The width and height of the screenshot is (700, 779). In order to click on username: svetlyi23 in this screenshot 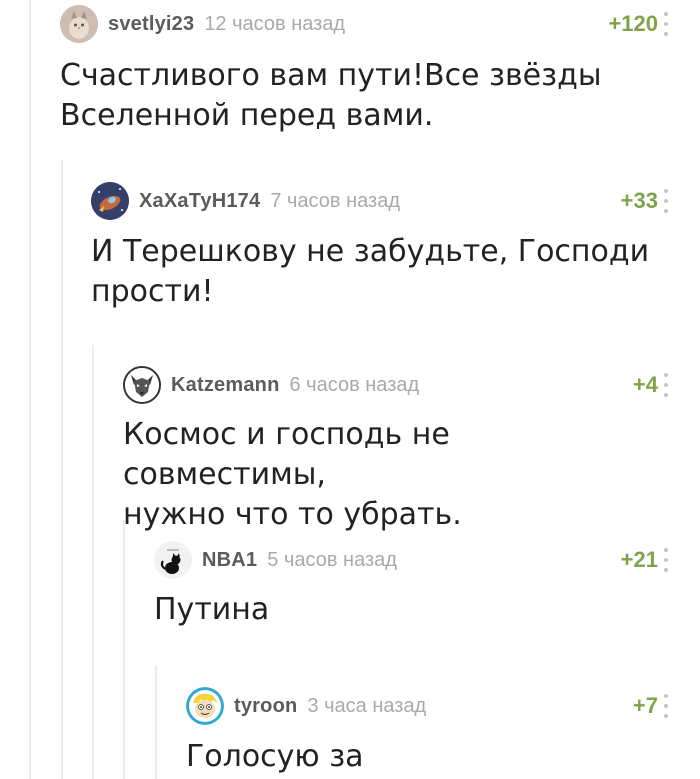, I will do `click(151, 24)`.